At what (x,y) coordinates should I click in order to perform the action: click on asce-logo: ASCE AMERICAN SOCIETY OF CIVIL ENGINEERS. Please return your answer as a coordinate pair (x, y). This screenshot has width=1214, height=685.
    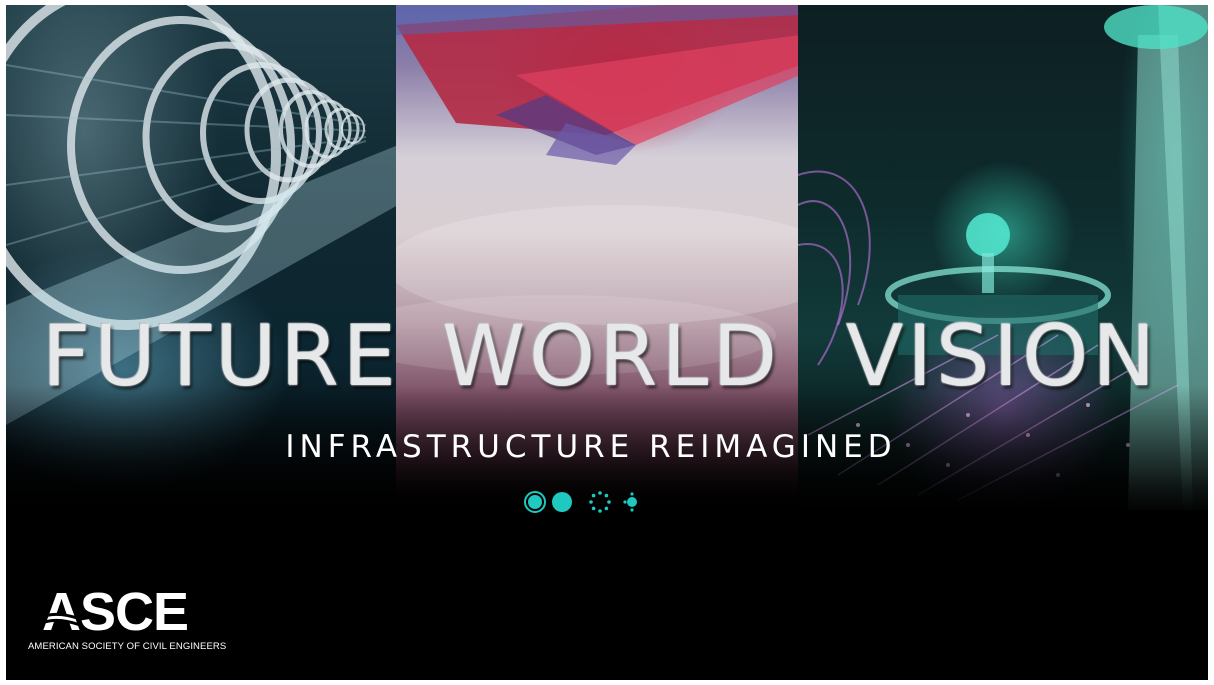
    Looking at the image, I should click on (134, 623).